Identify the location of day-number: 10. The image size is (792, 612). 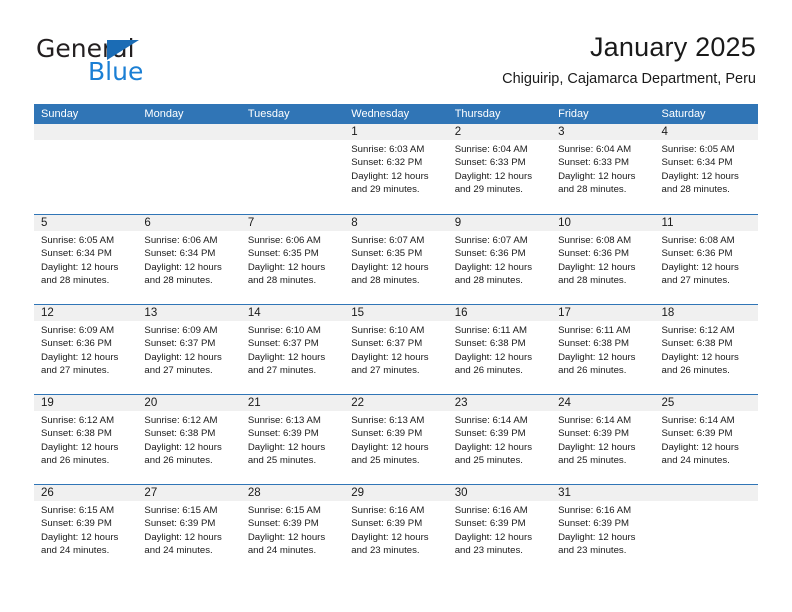
(603, 223).